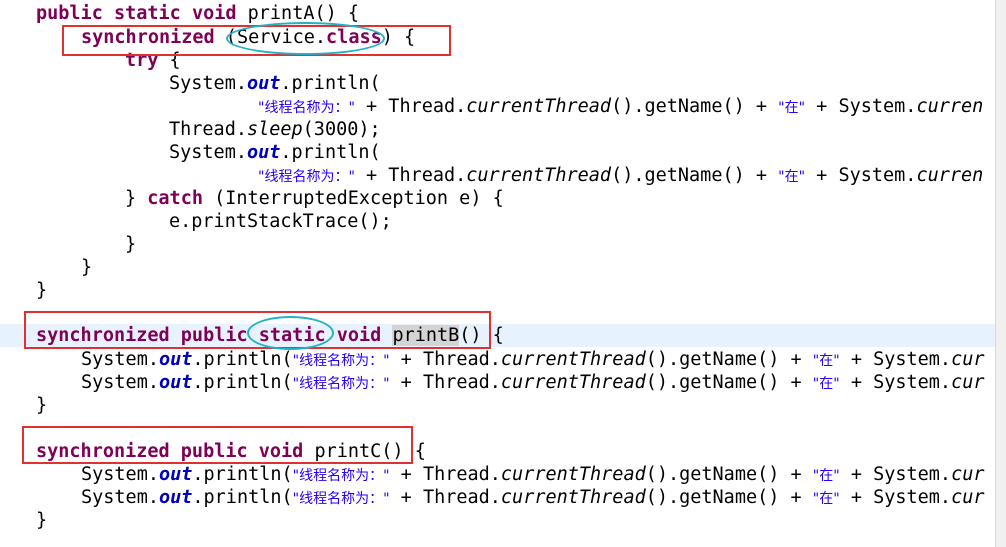 Image resolution: width=1006 pixels, height=547 pixels. I want to click on method-printB: printB, so click(426, 335).